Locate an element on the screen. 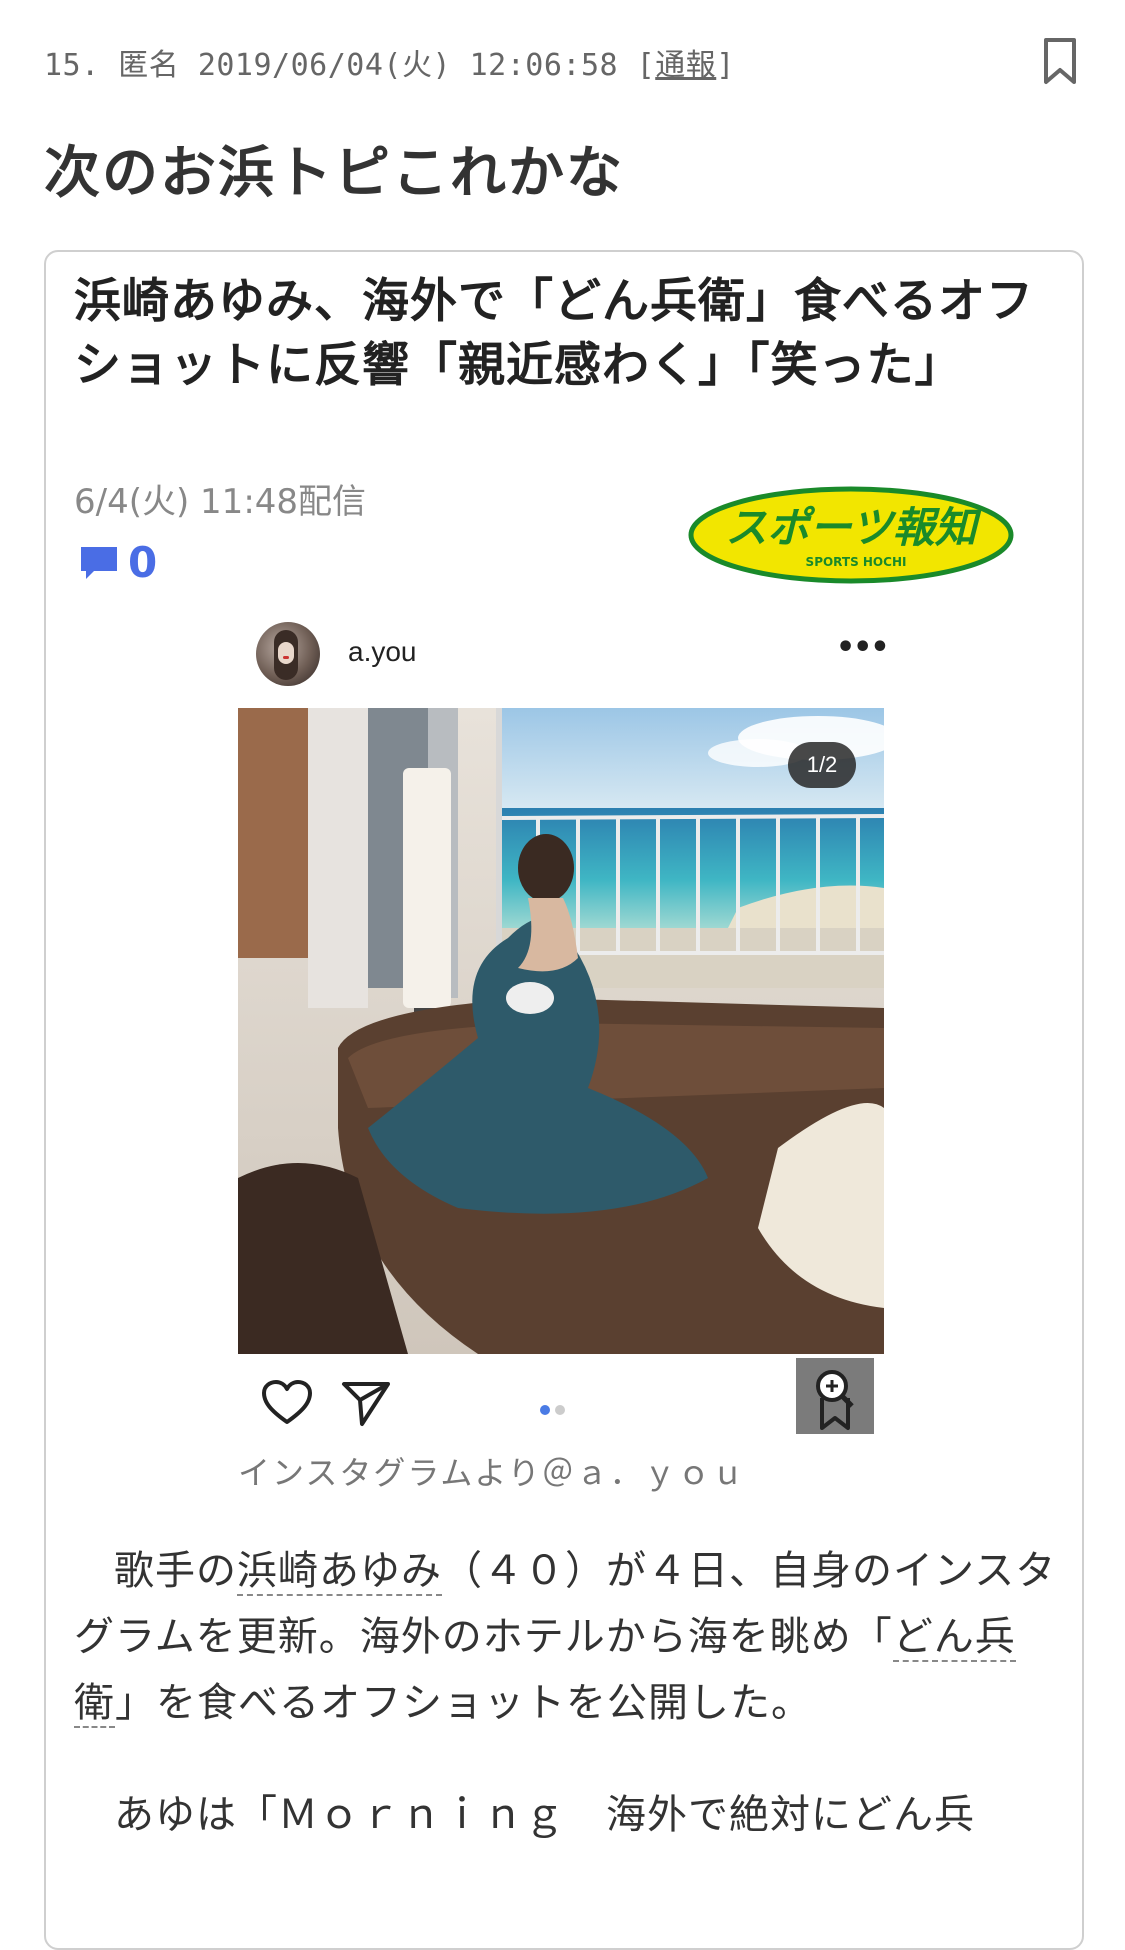 The width and height of the screenshot is (1125, 1950). more-options-button: ••• is located at coordinates (863, 647).